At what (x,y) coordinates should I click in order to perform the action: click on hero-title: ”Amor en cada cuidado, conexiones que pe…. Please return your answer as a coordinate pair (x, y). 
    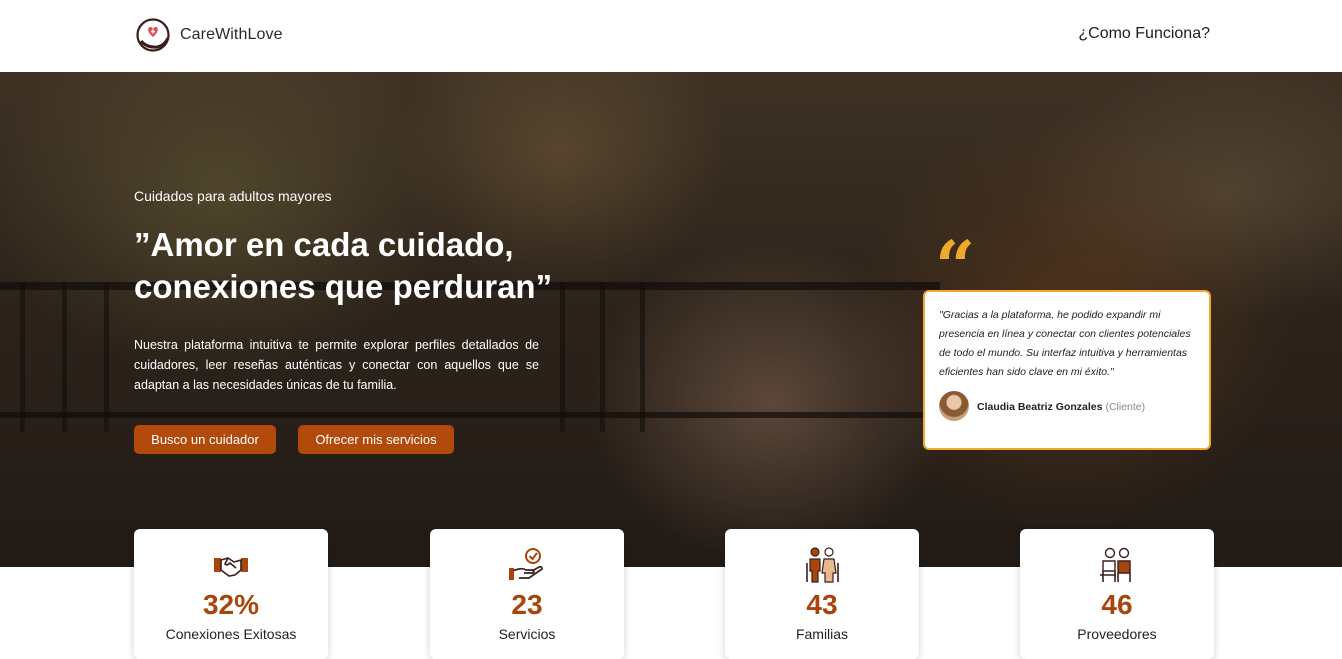
    Looking at the image, I should click on (343, 265).